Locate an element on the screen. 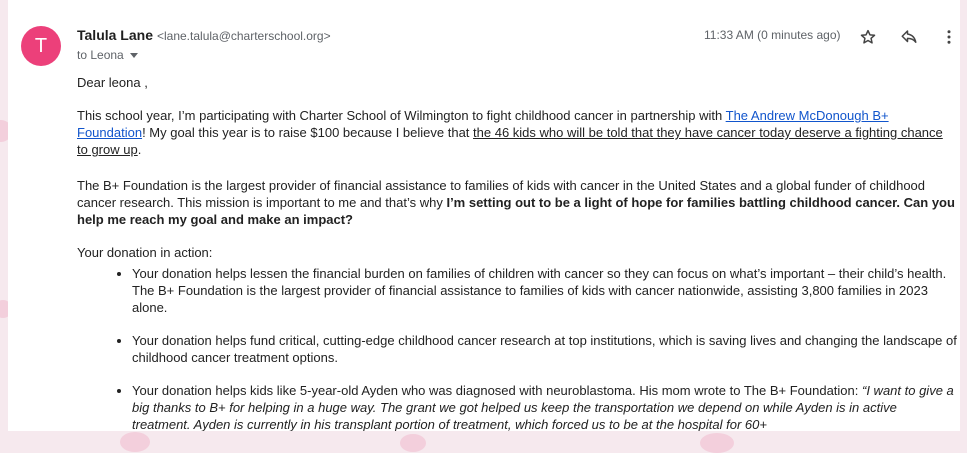  chevron-down-icon is located at coordinates (133, 56).